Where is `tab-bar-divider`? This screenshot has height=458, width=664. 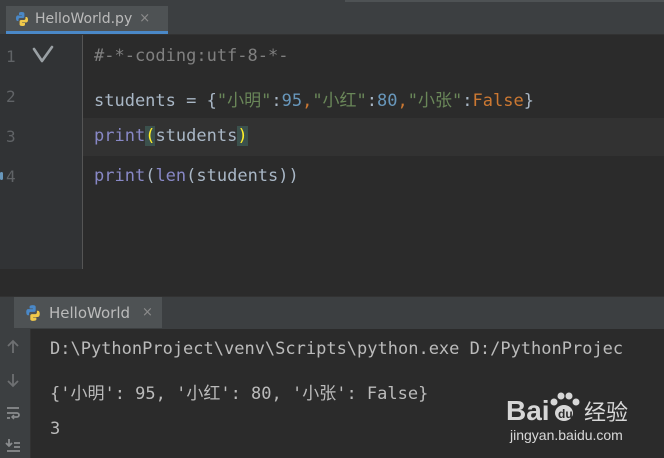 tab-bar-divider is located at coordinates (504, 1).